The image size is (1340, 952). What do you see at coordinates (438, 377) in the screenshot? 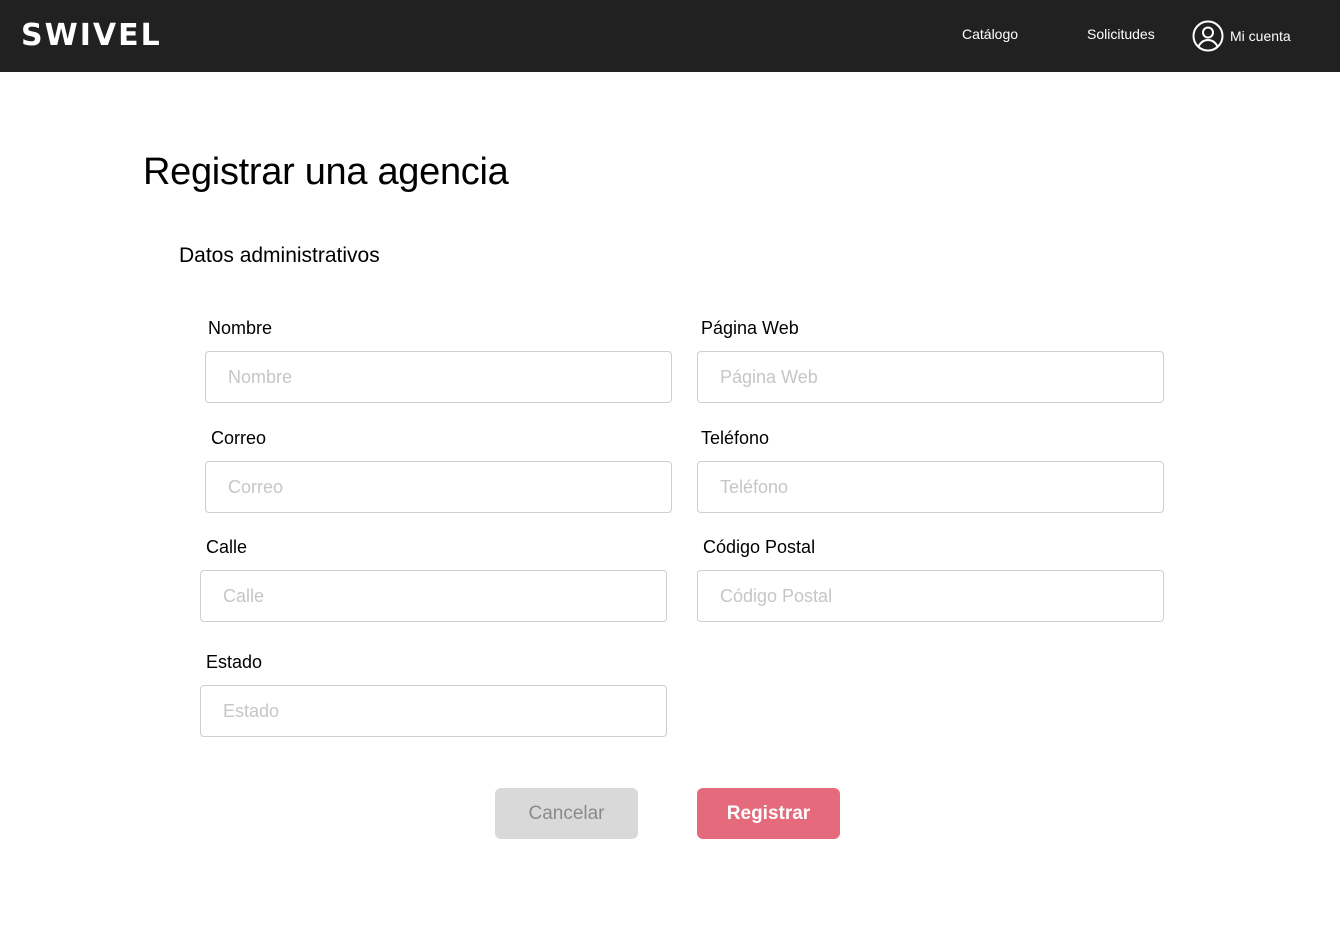
I see `nombre-input` at bounding box center [438, 377].